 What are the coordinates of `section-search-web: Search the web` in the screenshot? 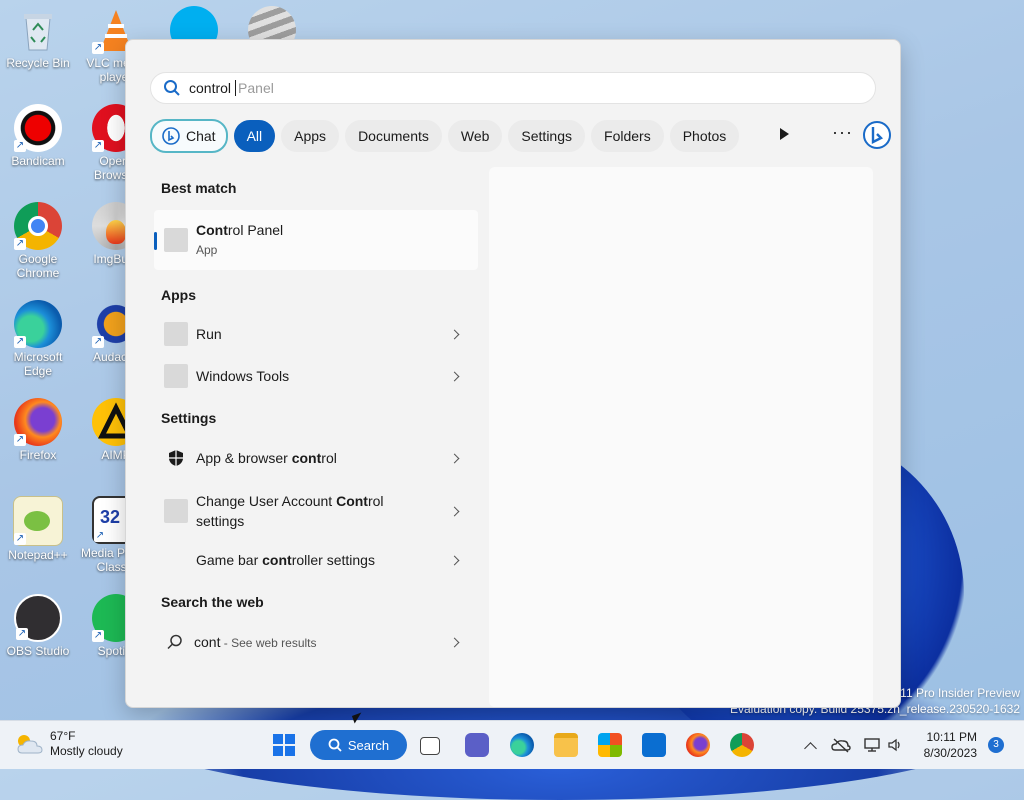 It's located at (212, 602).